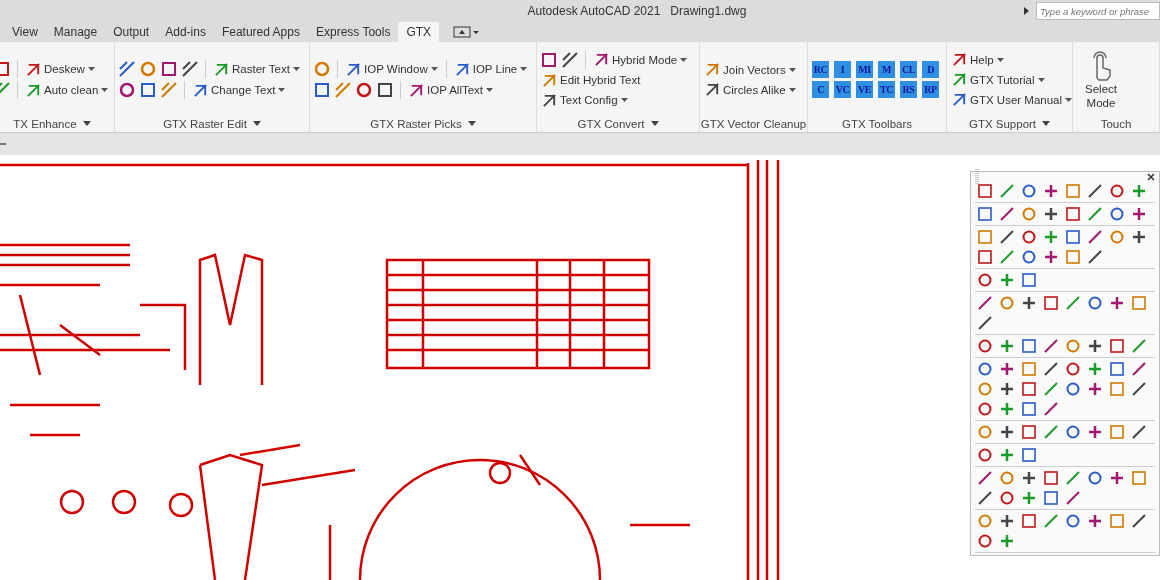 The height and width of the screenshot is (580, 1160). What do you see at coordinates (491, 69) in the screenshot?
I see `ribbon-button: IOP Line` at bounding box center [491, 69].